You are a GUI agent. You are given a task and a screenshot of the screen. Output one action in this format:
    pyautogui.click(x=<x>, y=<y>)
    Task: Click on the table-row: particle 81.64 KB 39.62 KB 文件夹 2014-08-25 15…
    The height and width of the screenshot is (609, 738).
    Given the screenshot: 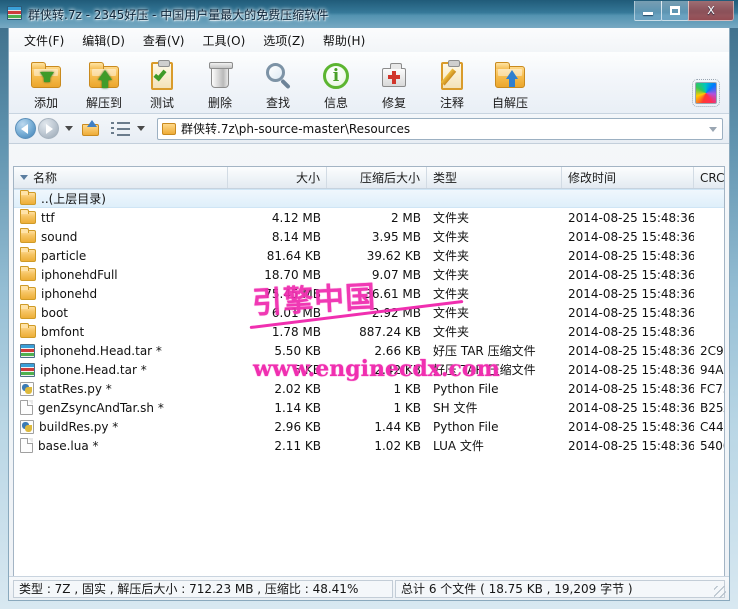 What is the action you would take?
    pyautogui.click(x=369, y=255)
    